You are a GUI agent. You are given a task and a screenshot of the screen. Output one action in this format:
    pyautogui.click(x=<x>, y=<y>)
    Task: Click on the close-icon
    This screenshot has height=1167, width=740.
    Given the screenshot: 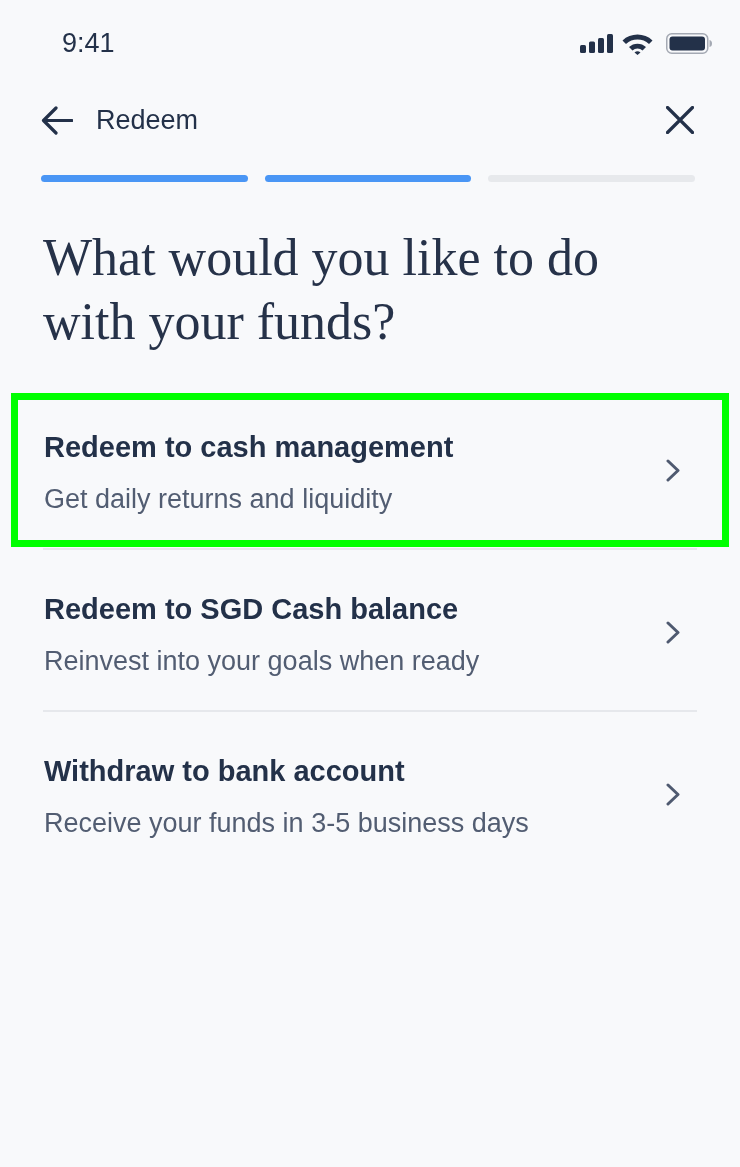 What is the action you would take?
    pyautogui.click(x=680, y=120)
    